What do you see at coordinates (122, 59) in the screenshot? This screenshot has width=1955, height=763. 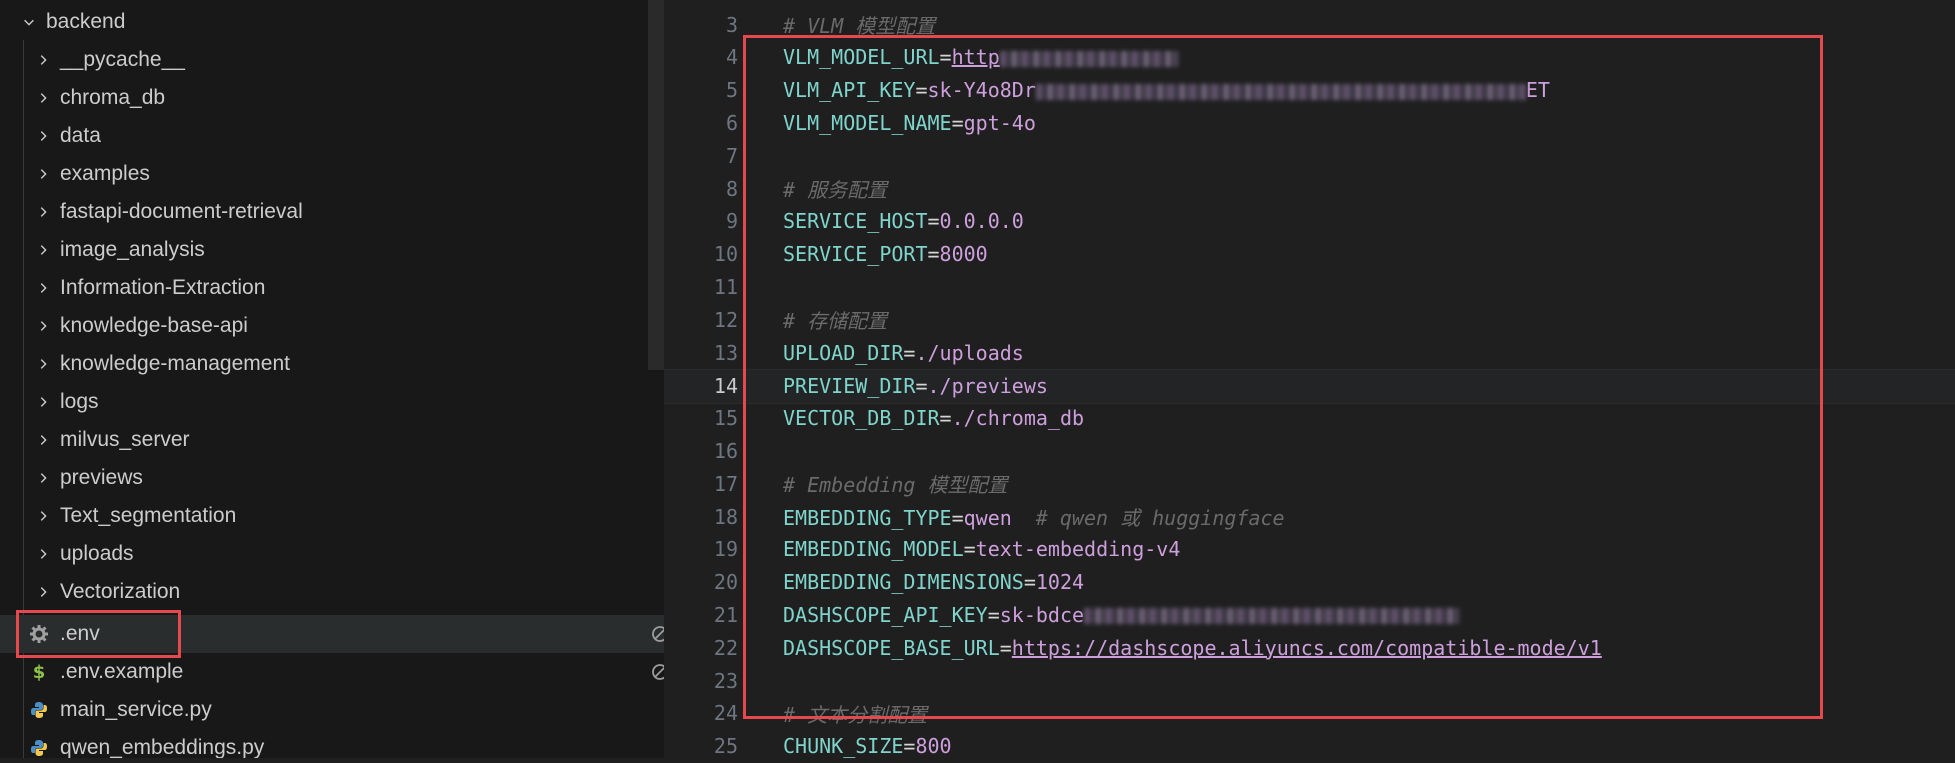 I see `folder-label: __pycache__` at bounding box center [122, 59].